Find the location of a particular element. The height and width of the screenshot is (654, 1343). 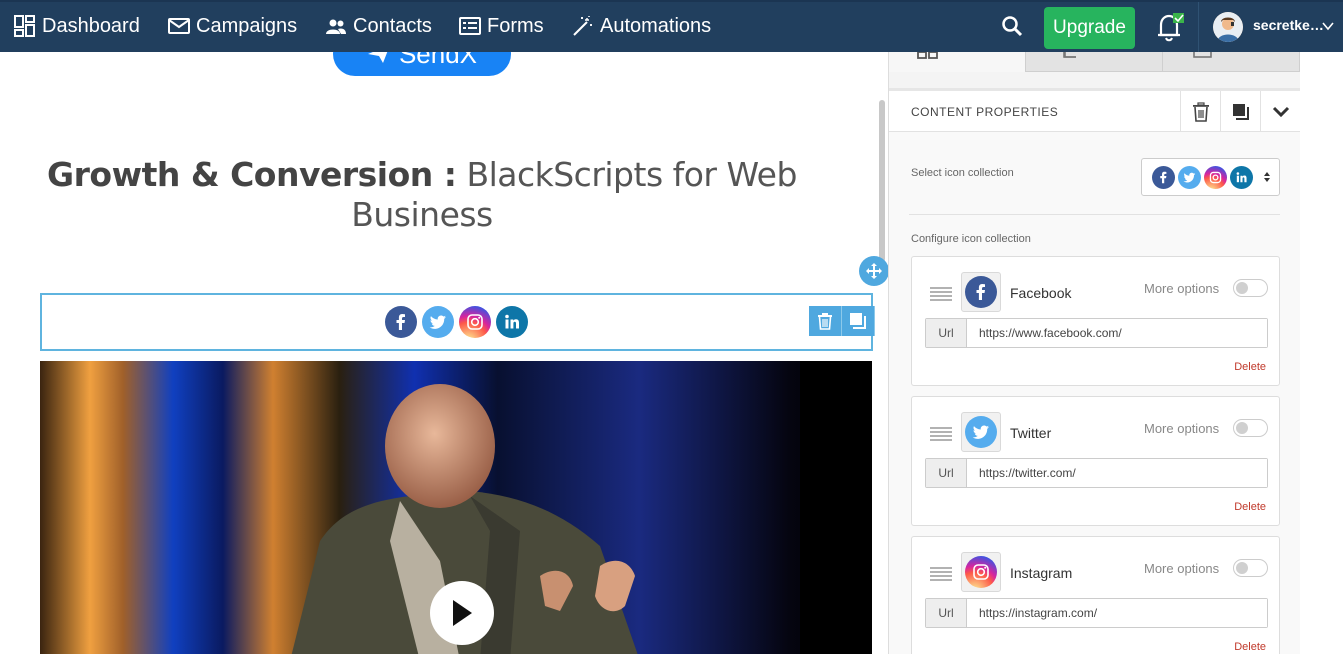

search-icon is located at coordinates (1012, 26).